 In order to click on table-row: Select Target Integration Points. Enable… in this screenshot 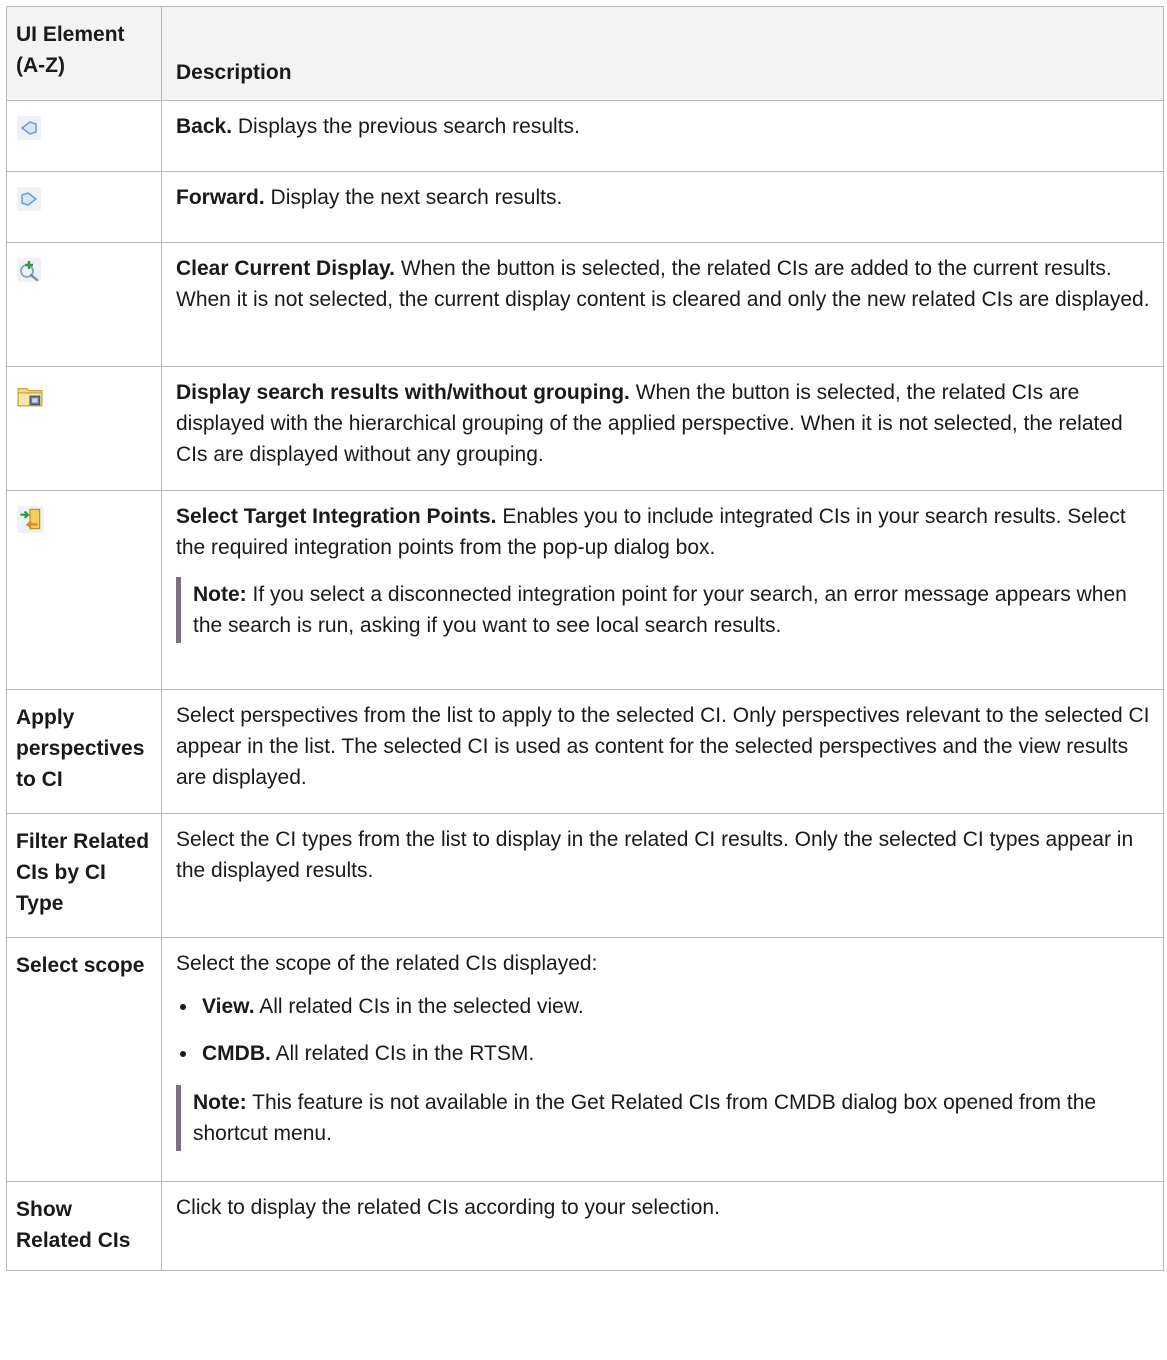, I will do `click(585, 590)`.